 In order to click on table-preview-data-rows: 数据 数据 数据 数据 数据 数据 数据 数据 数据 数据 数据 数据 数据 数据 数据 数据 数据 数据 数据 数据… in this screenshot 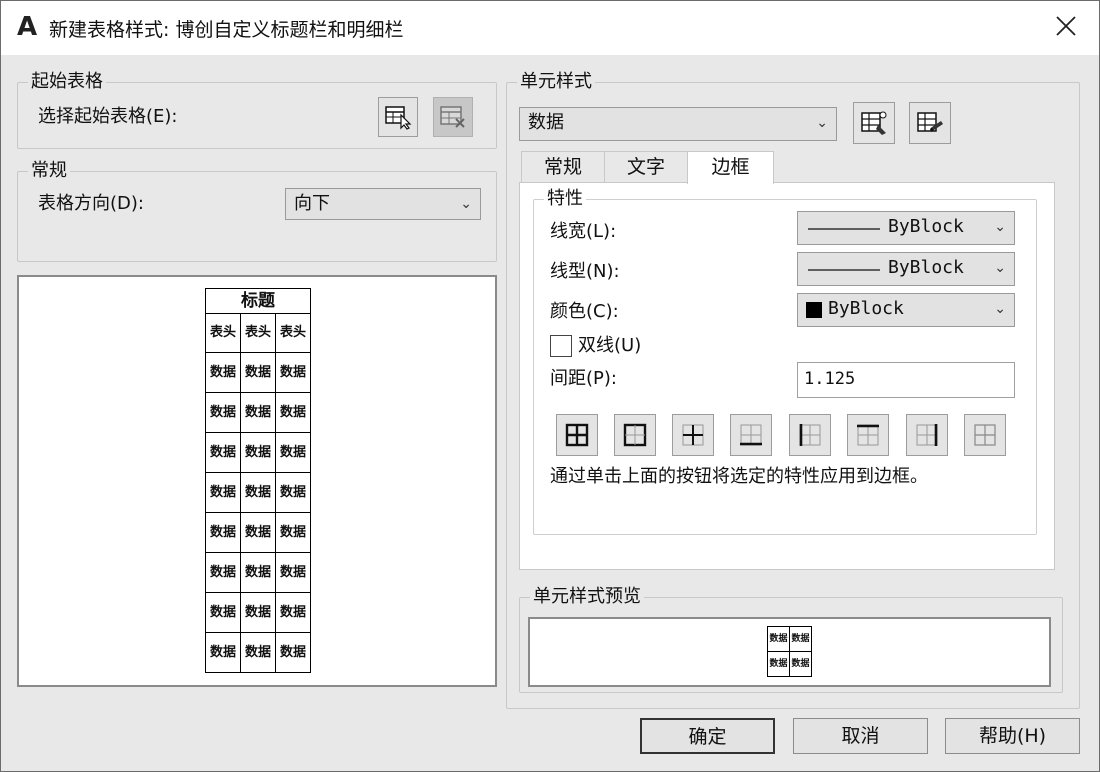, I will do `click(258, 512)`.